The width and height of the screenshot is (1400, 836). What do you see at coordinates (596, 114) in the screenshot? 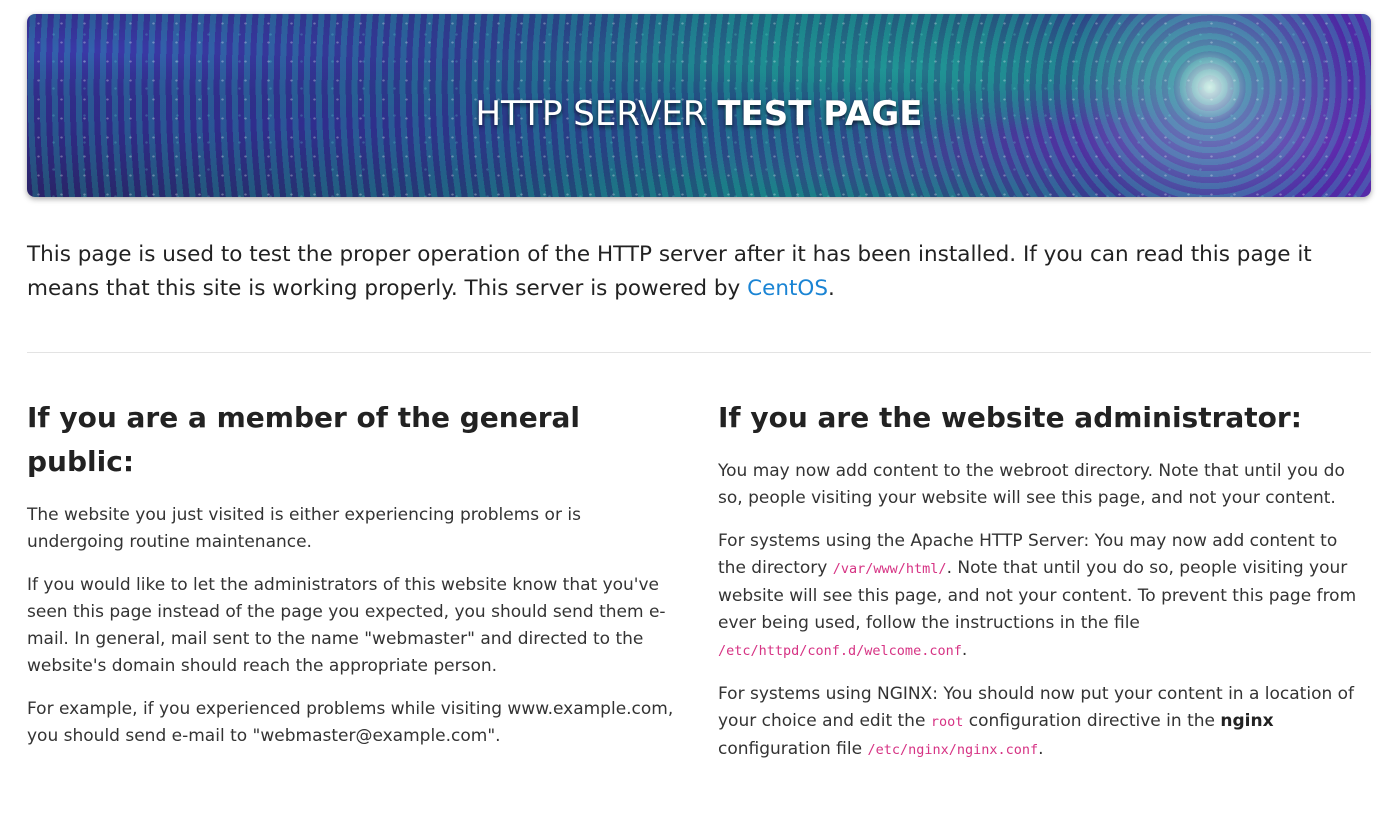
I see `page-title-light: HTTP SERVER` at bounding box center [596, 114].